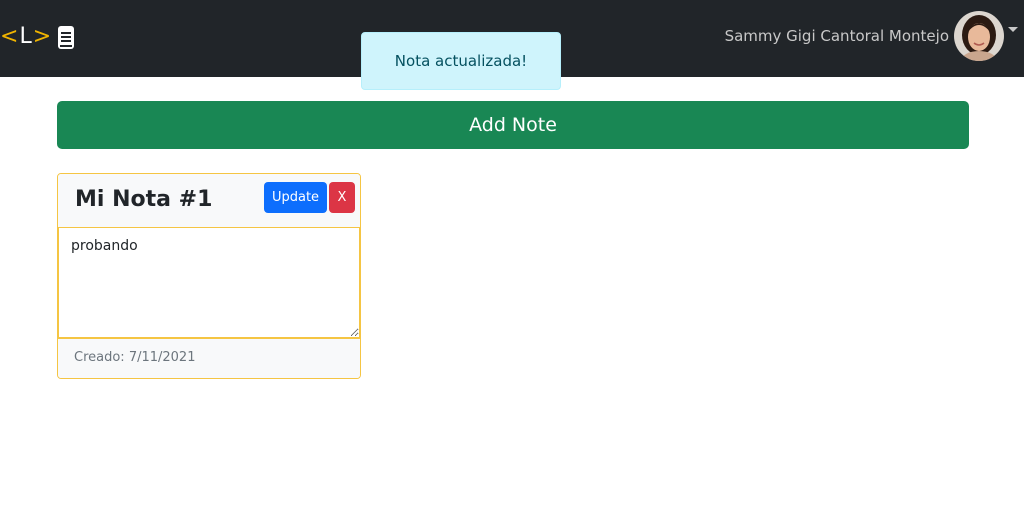  What do you see at coordinates (1013, 29) in the screenshot?
I see `caret-down-icon` at bounding box center [1013, 29].